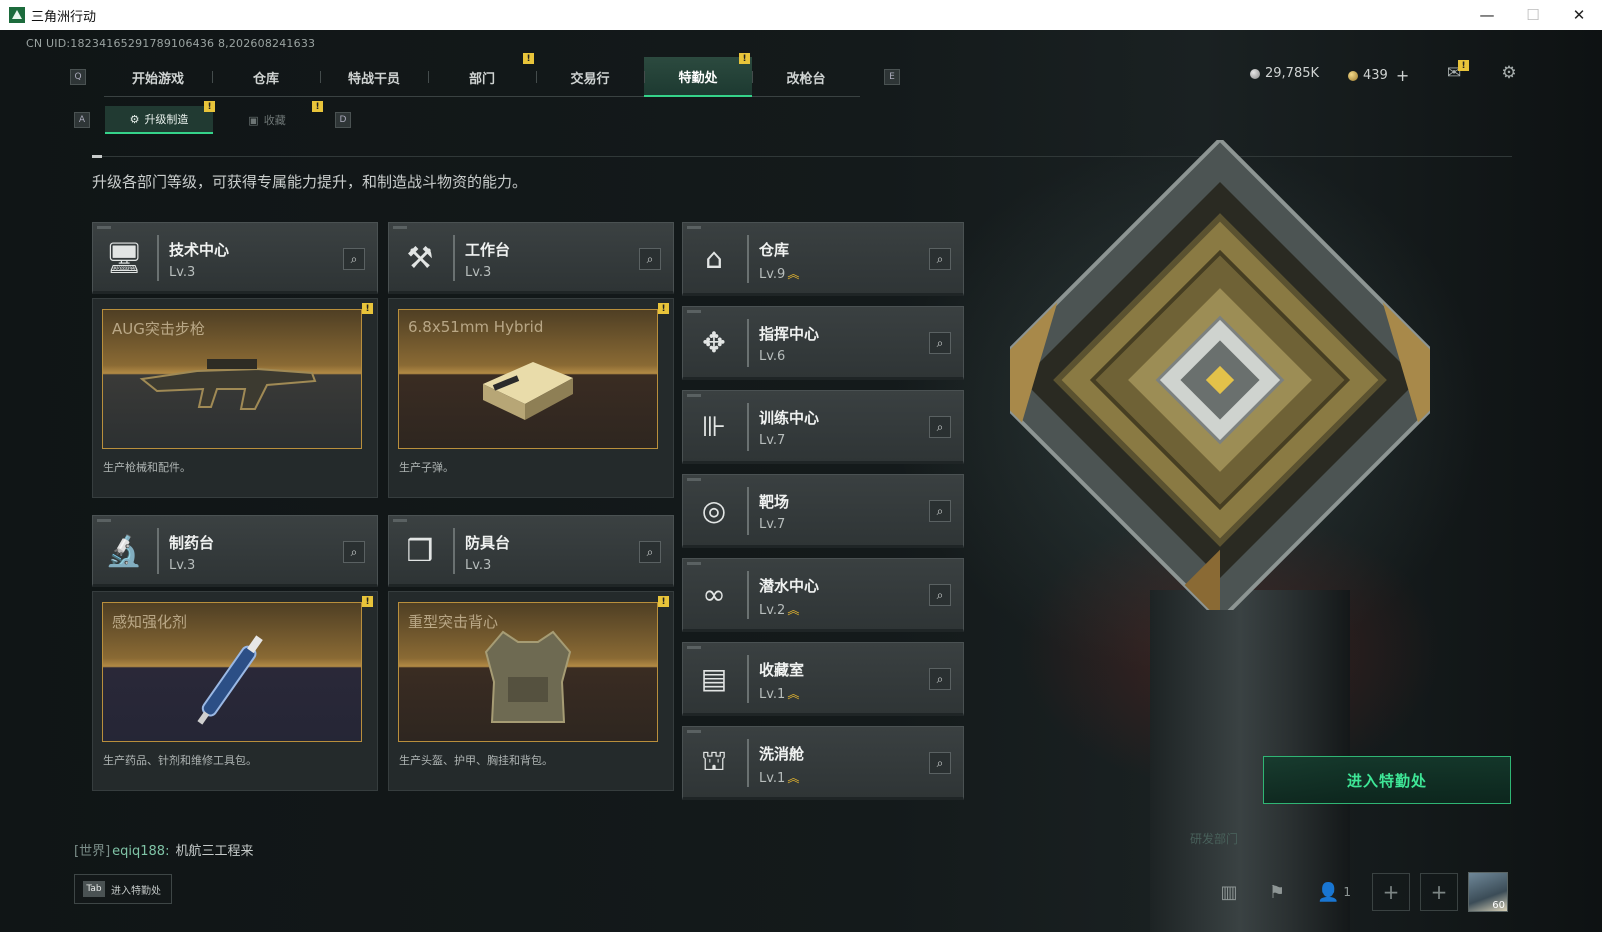  I want to click on sub-nav: A ⚙ 升级制造 ! ▣ 收藏 ! D, so click(212, 117).